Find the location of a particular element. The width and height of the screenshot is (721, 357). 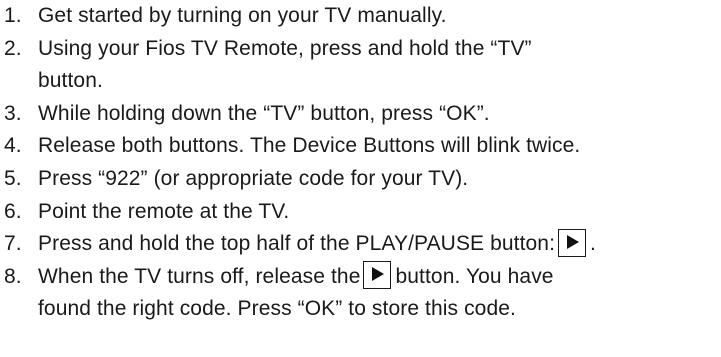

step-number: 2. is located at coordinates (13, 48).